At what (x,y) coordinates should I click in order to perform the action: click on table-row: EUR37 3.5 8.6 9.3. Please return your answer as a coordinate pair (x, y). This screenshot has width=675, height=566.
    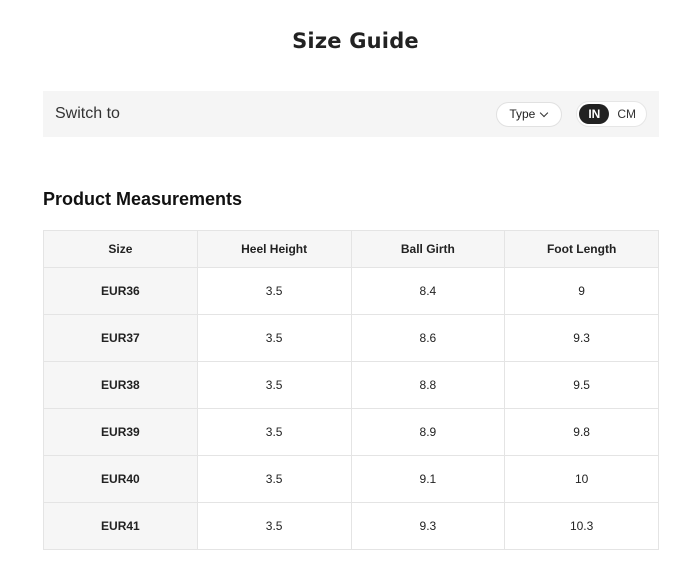
    Looking at the image, I should click on (351, 338).